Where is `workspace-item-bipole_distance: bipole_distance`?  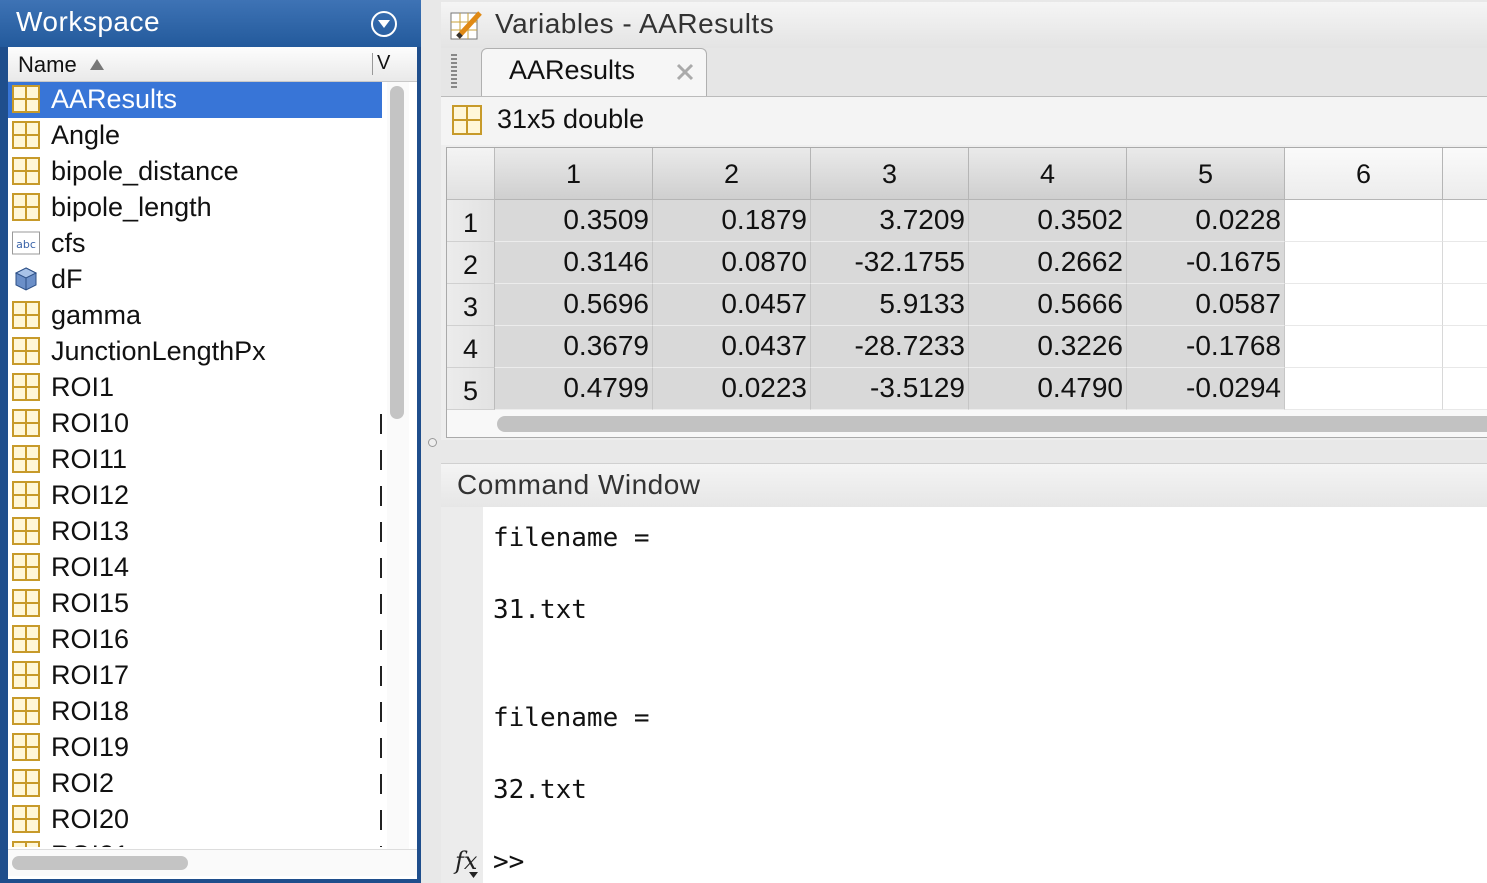 workspace-item-bipole_distance: bipole_distance is located at coordinates (195, 172).